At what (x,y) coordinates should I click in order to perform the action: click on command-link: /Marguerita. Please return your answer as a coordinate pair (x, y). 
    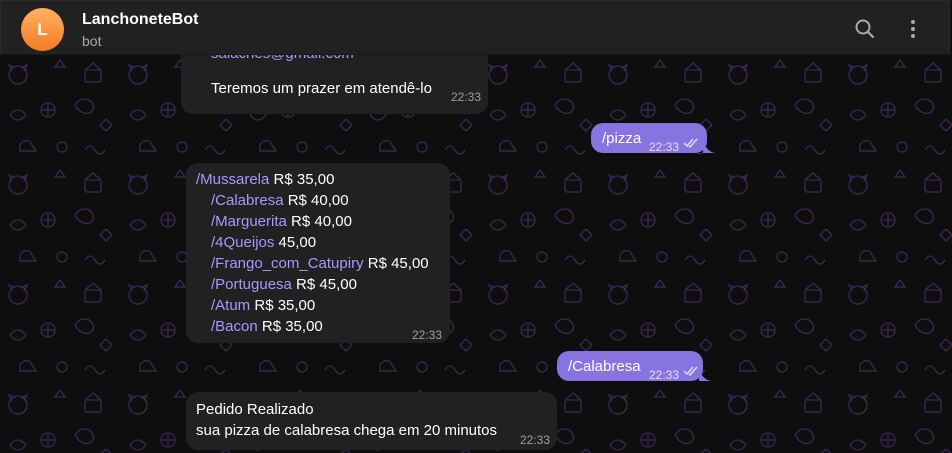
    Looking at the image, I should click on (249, 221).